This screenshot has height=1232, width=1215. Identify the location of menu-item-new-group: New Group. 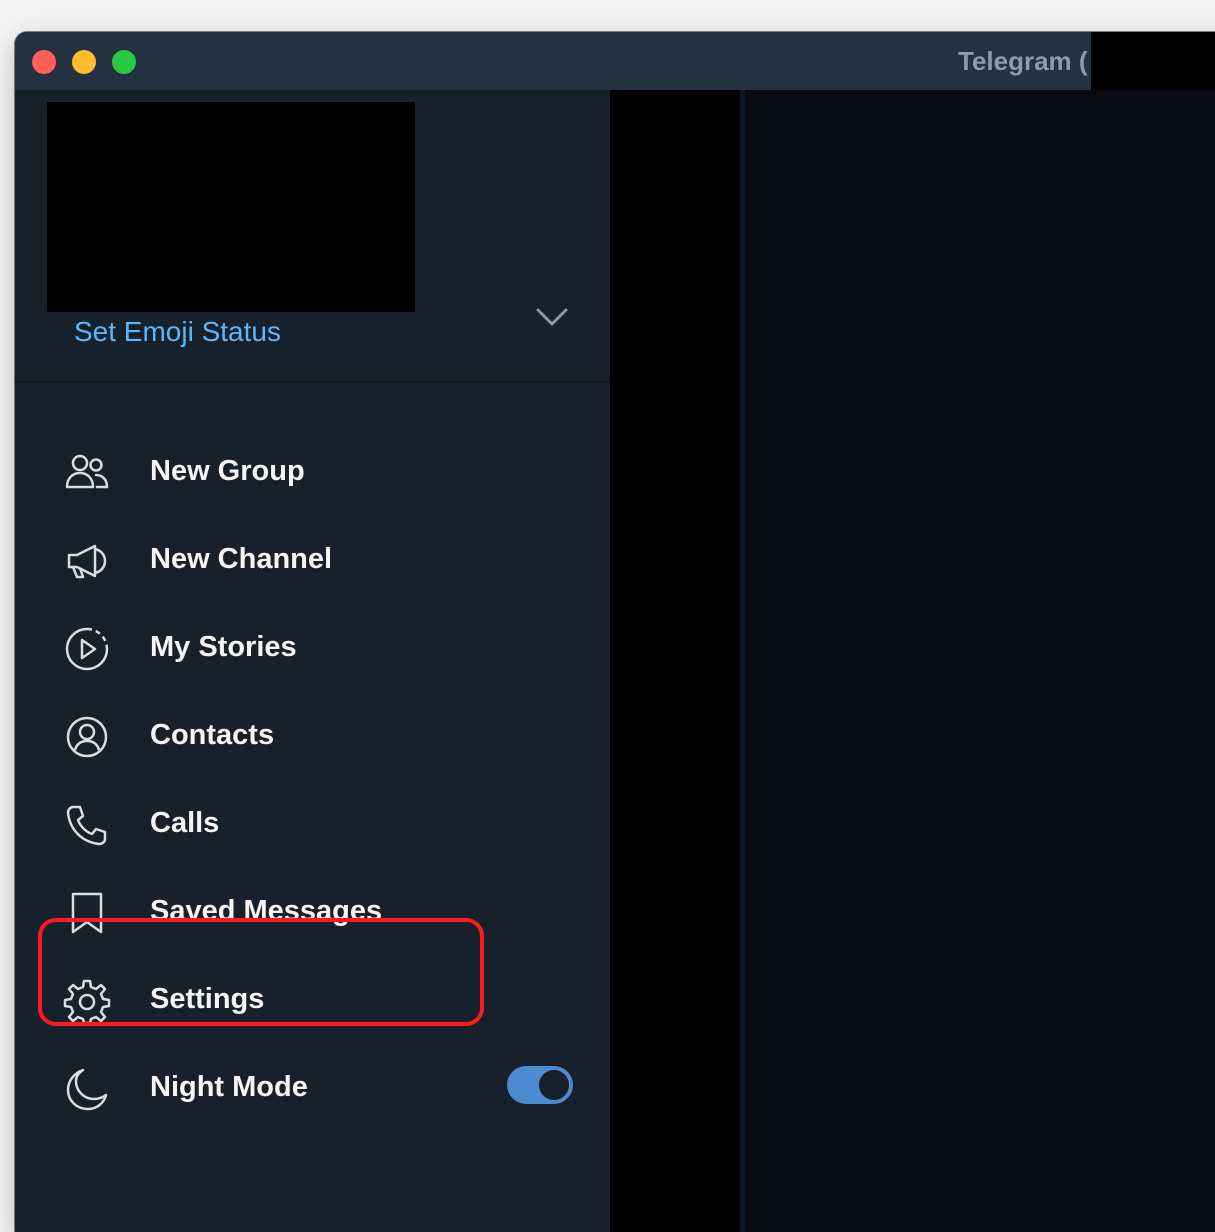
(312, 473).